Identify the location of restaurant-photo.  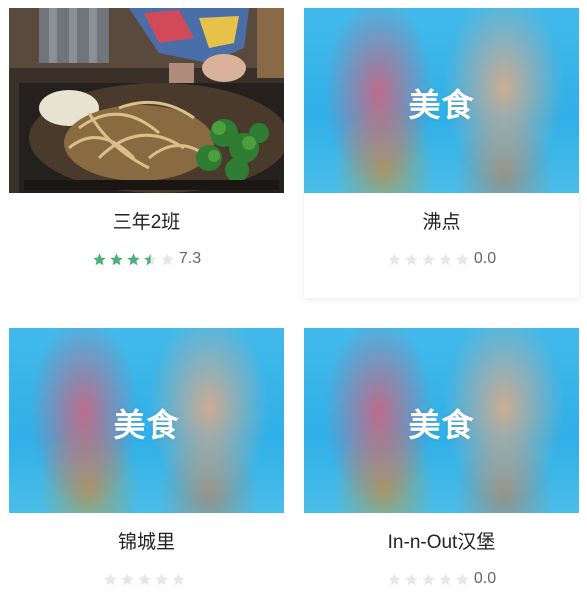
(146, 100).